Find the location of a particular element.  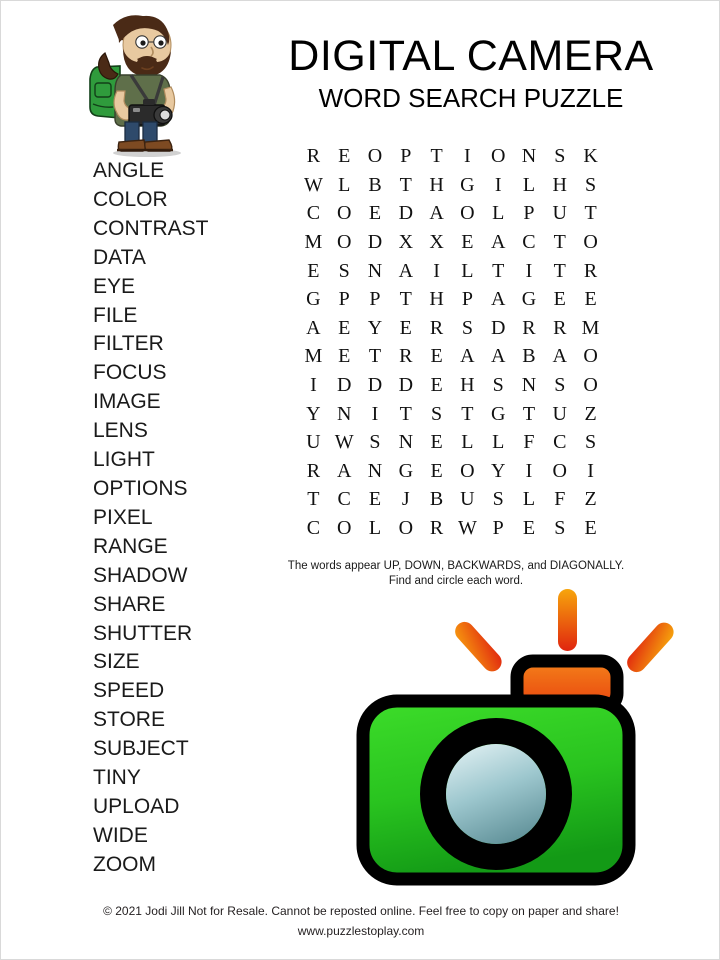

word-list-item: ZOOM is located at coordinates (183, 865).